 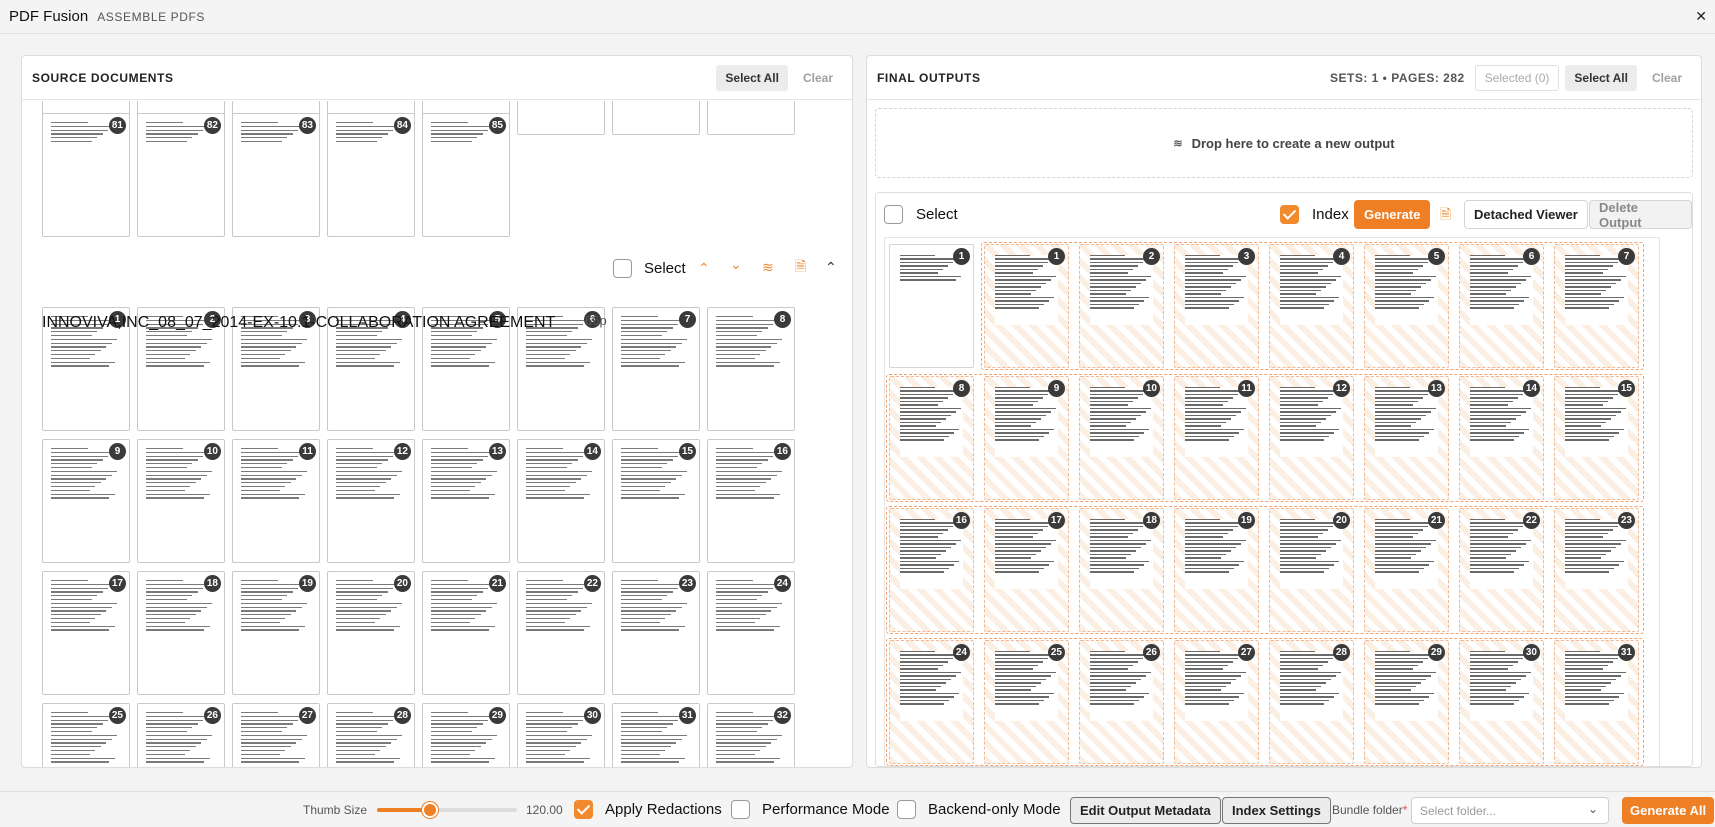 What do you see at coordinates (1284, 143) in the screenshot?
I see `new-output-dropzone: ≋ Drop here to create a new output` at bounding box center [1284, 143].